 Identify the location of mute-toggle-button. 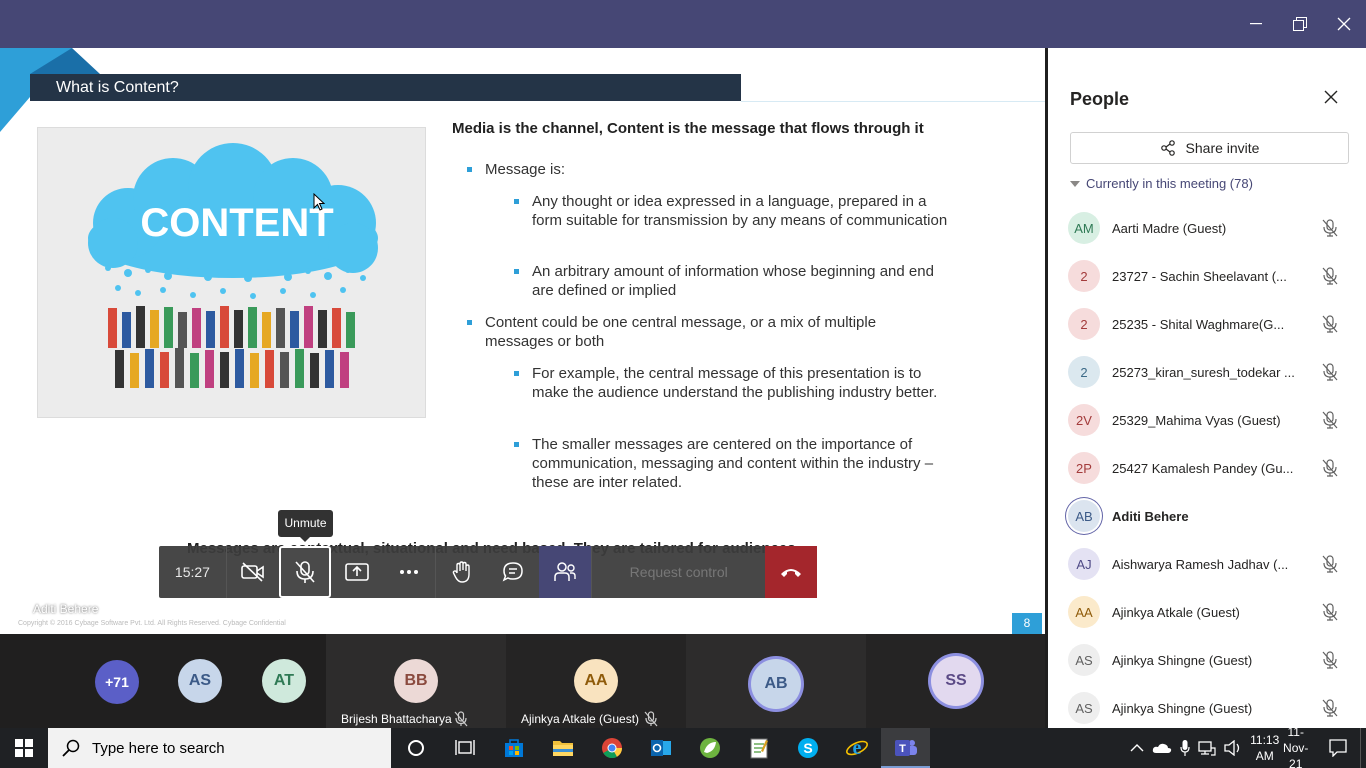
(304, 572).